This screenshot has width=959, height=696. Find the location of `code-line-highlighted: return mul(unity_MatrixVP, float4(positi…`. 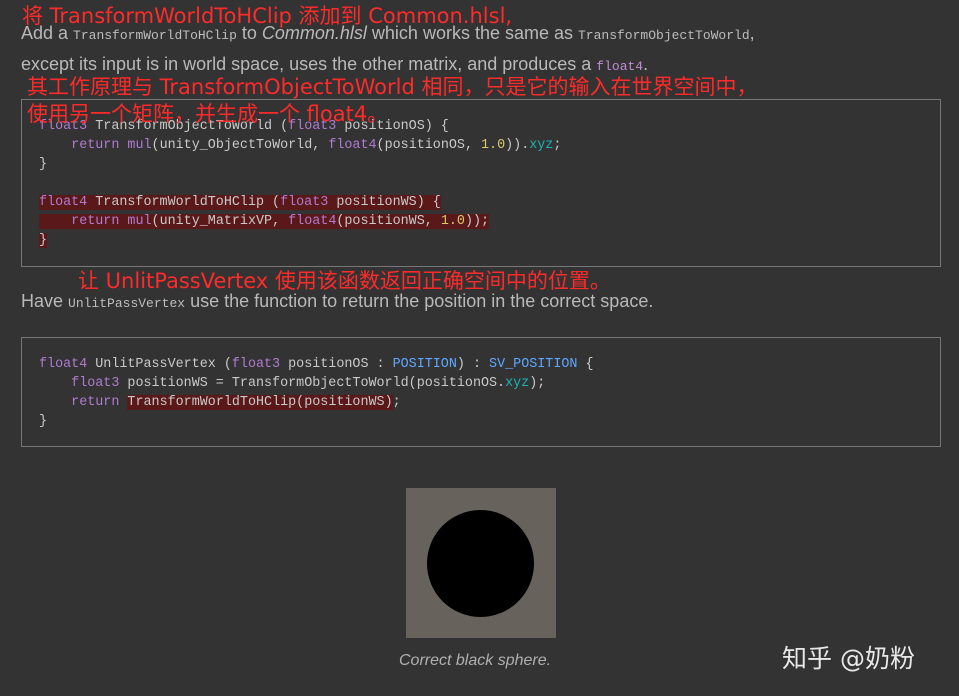

code-line-highlighted: return mul(unity_MatrixVP, float4(positi… is located at coordinates (264, 221).